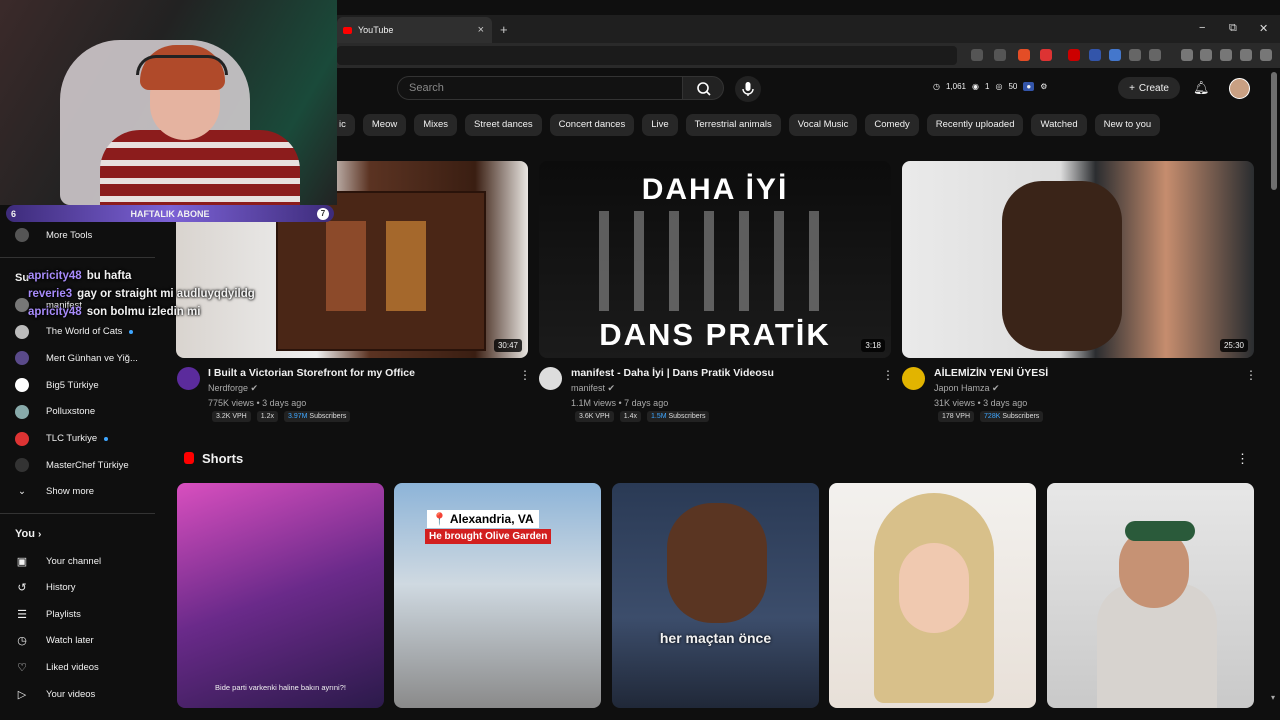 The image size is (1280, 720). I want to click on sidebar-item-liked-videos: ♡ Liked videos, so click(57, 667).